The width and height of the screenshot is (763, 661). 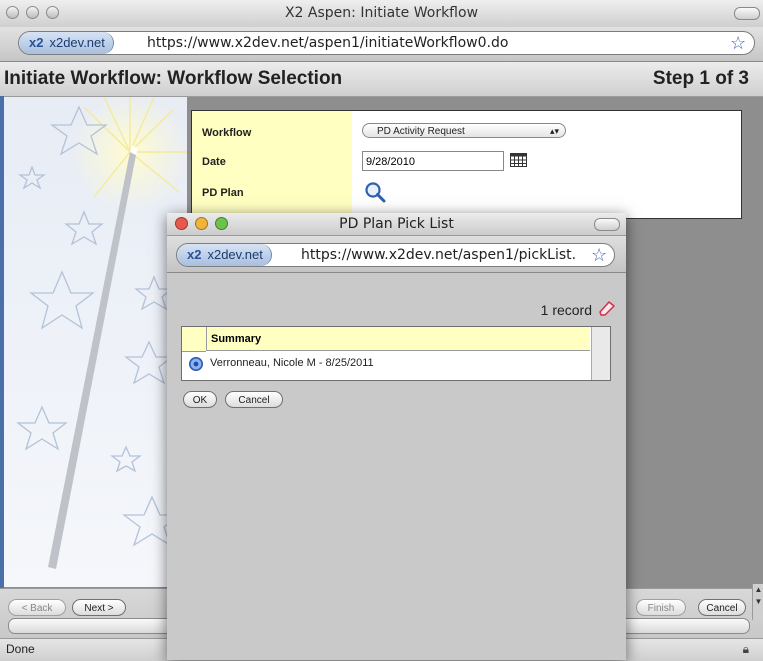 I want to click on status-text: Done, so click(x=20, y=649).